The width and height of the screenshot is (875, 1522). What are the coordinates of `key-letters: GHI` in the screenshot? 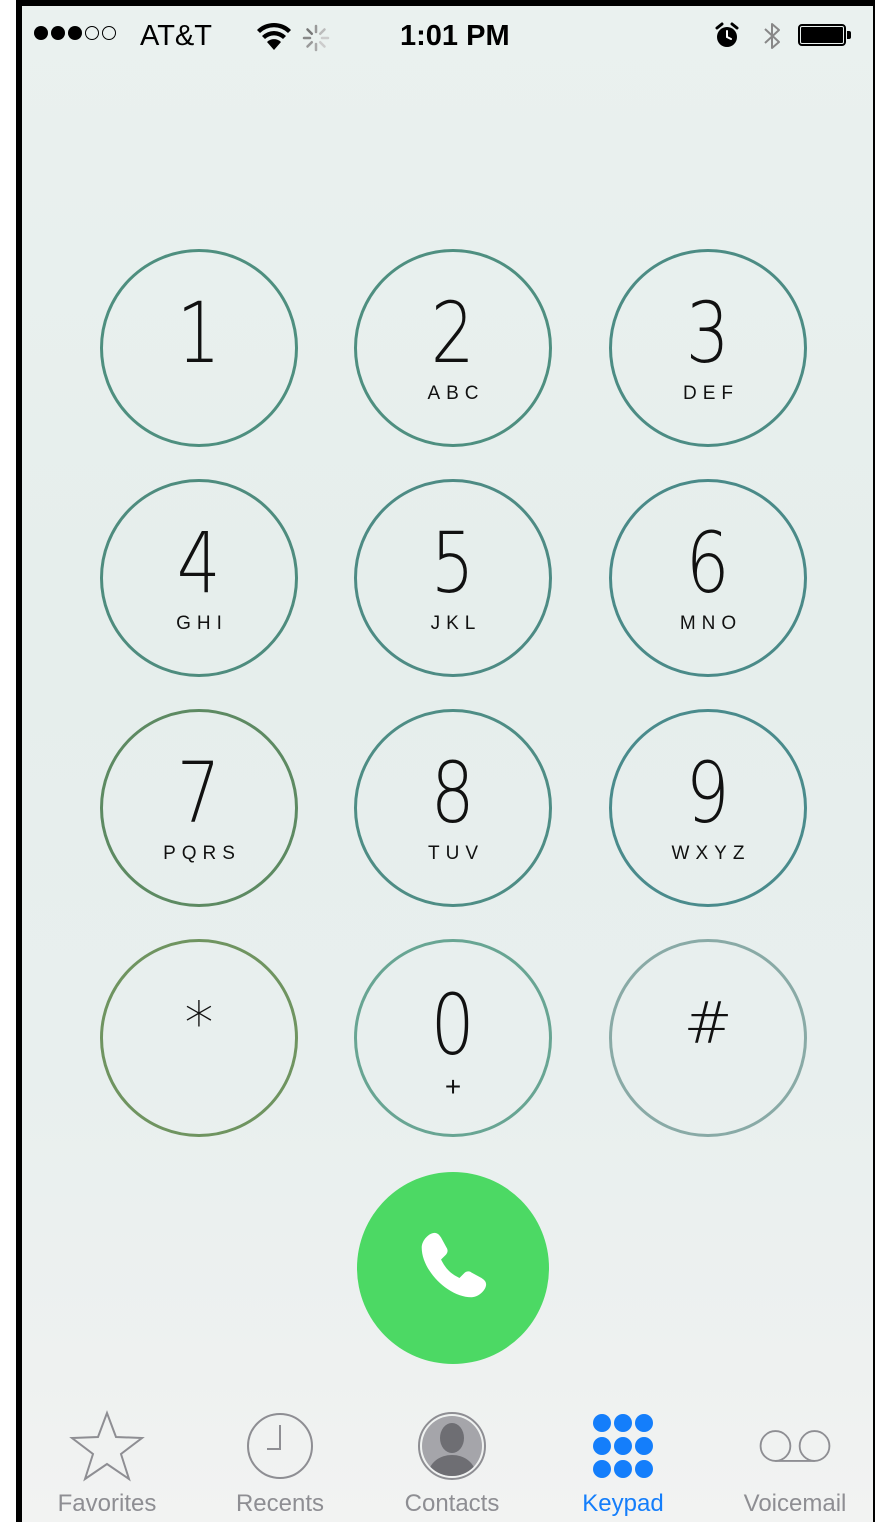 It's located at (202, 623).